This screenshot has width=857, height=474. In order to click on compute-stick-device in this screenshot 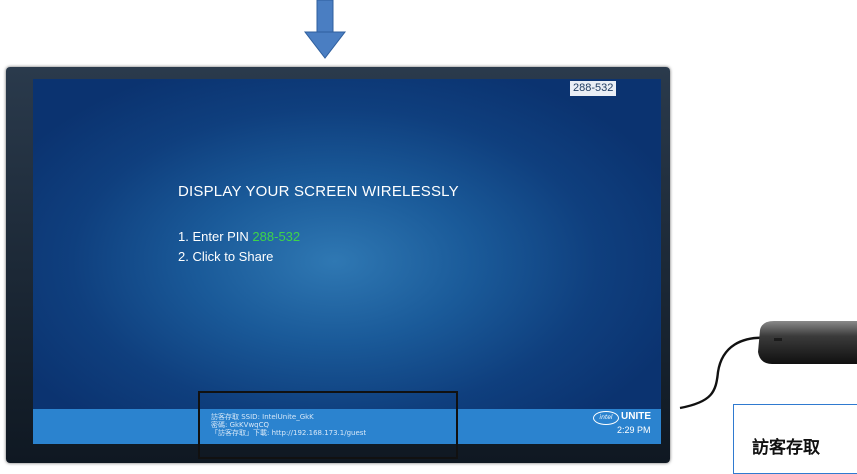, I will do `click(807, 342)`.